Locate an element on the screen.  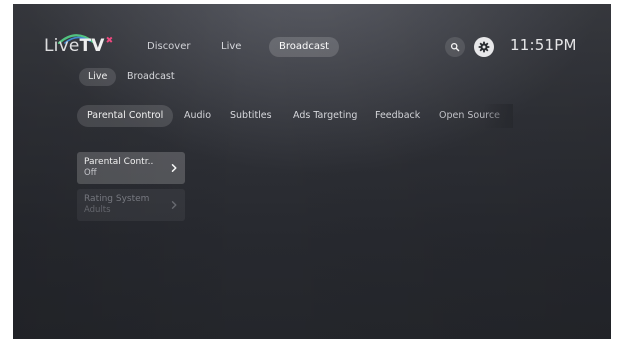
logo-mark-icon: ✖ is located at coordinates (109, 41).